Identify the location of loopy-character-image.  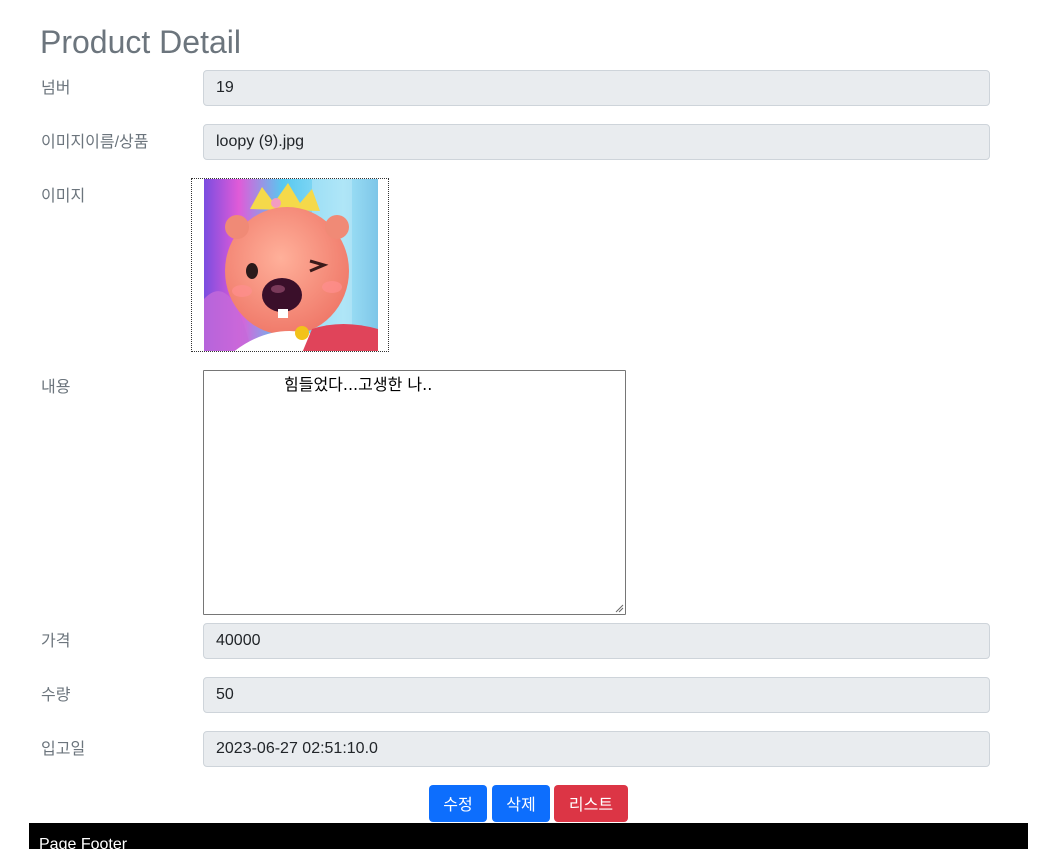
(291, 265).